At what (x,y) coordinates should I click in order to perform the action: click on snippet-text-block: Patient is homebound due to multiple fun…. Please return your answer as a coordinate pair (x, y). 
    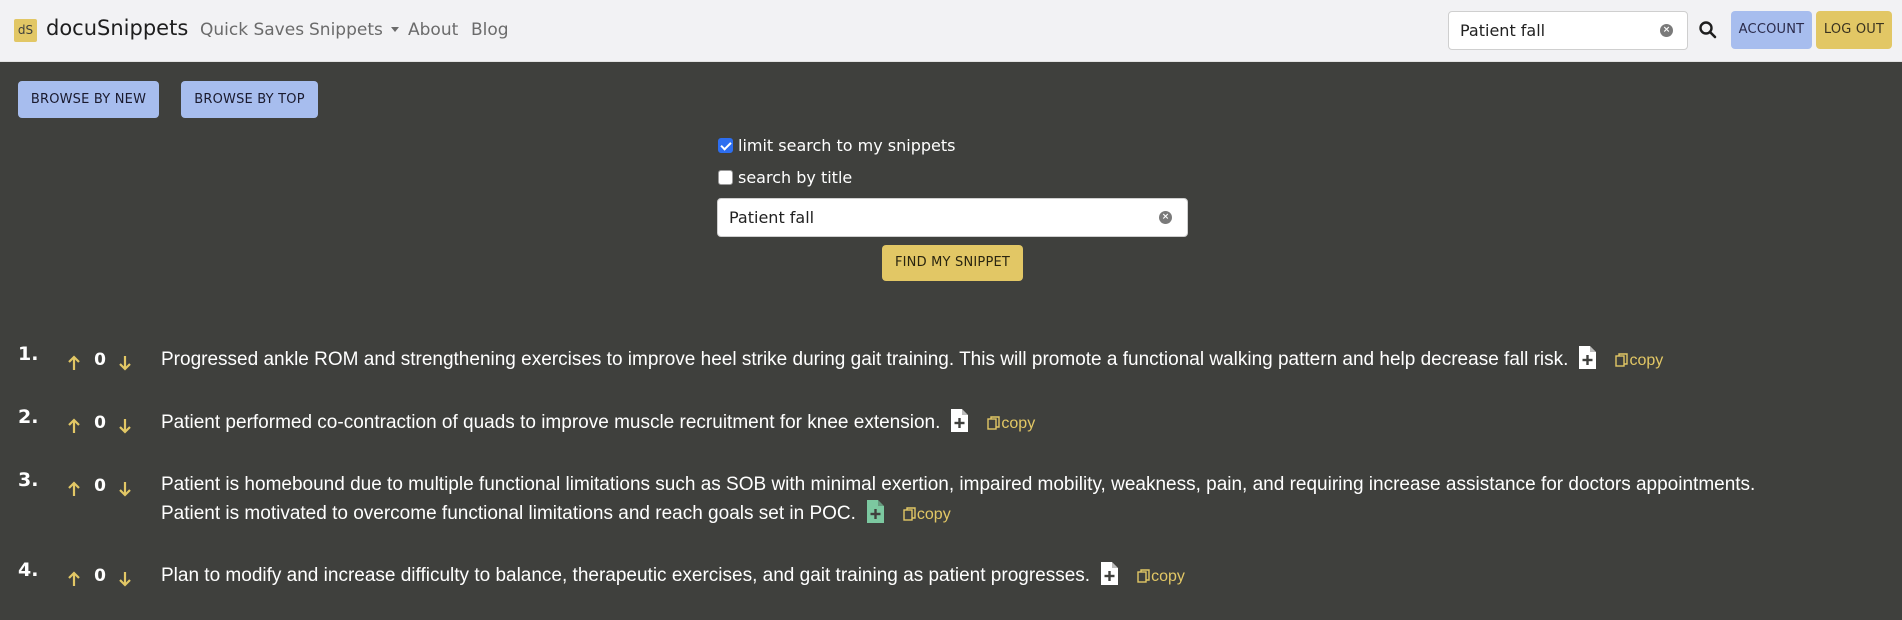
    Looking at the image, I should click on (971, 500).